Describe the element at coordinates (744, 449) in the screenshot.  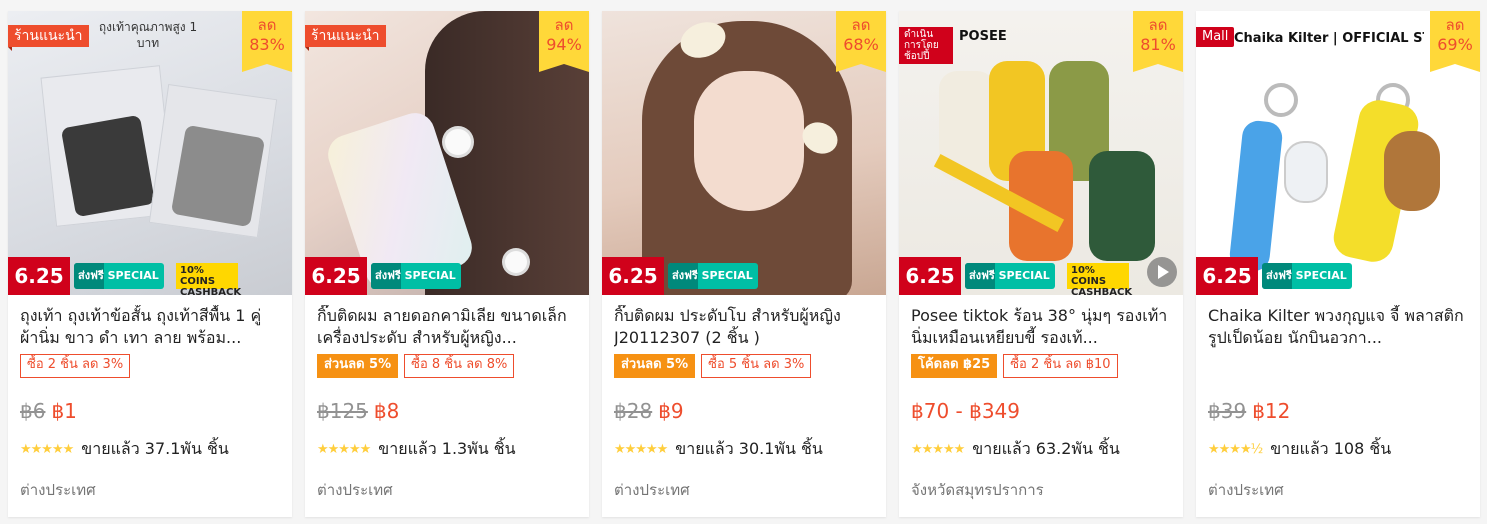
I see `rating-row: ★★★★★ ขายแล้ว 30.1พัน ชิ้น` at that location.